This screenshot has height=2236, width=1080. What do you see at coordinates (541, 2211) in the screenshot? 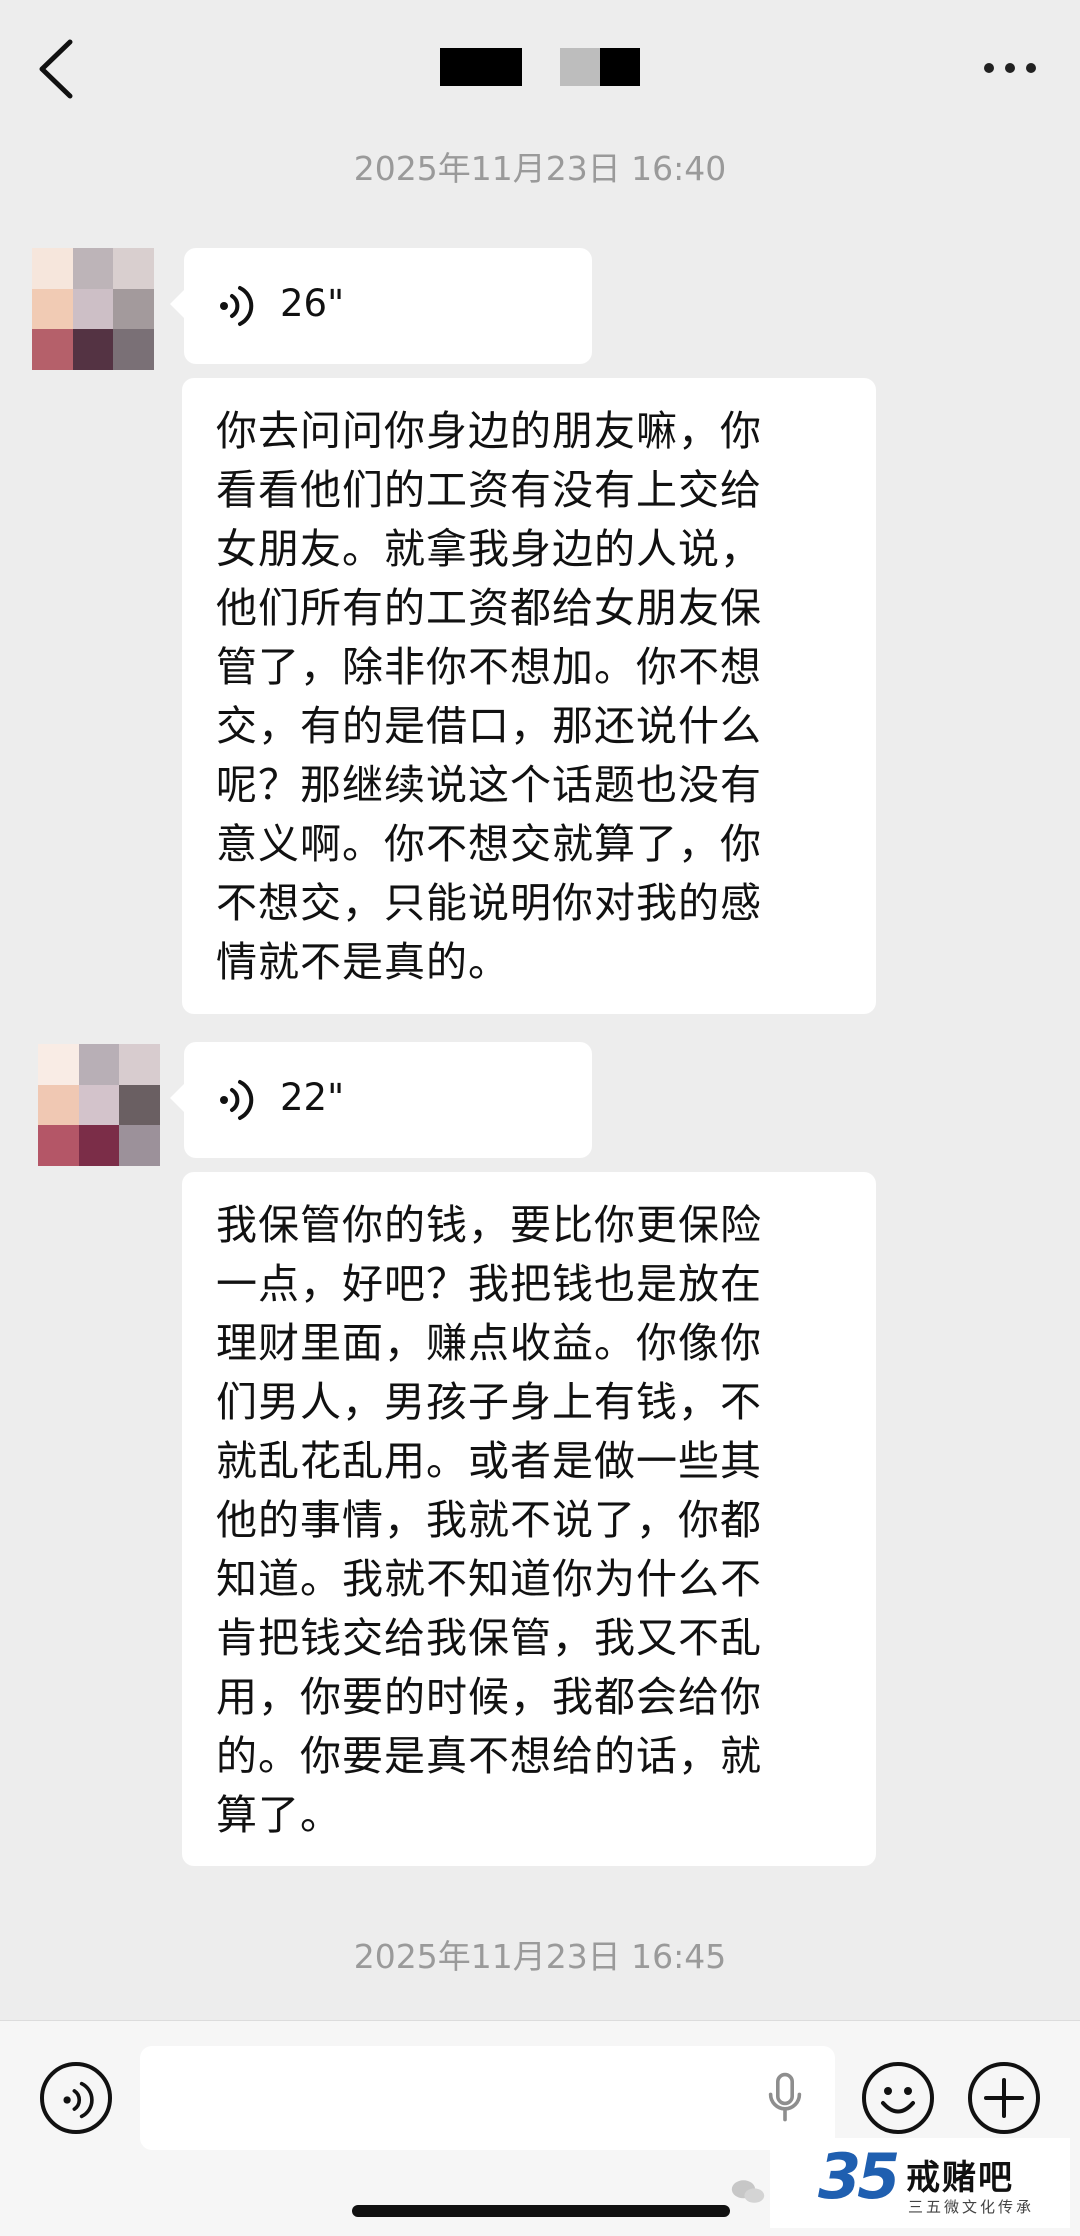
I see `home-indicator` at bounding box center [541, 2211].